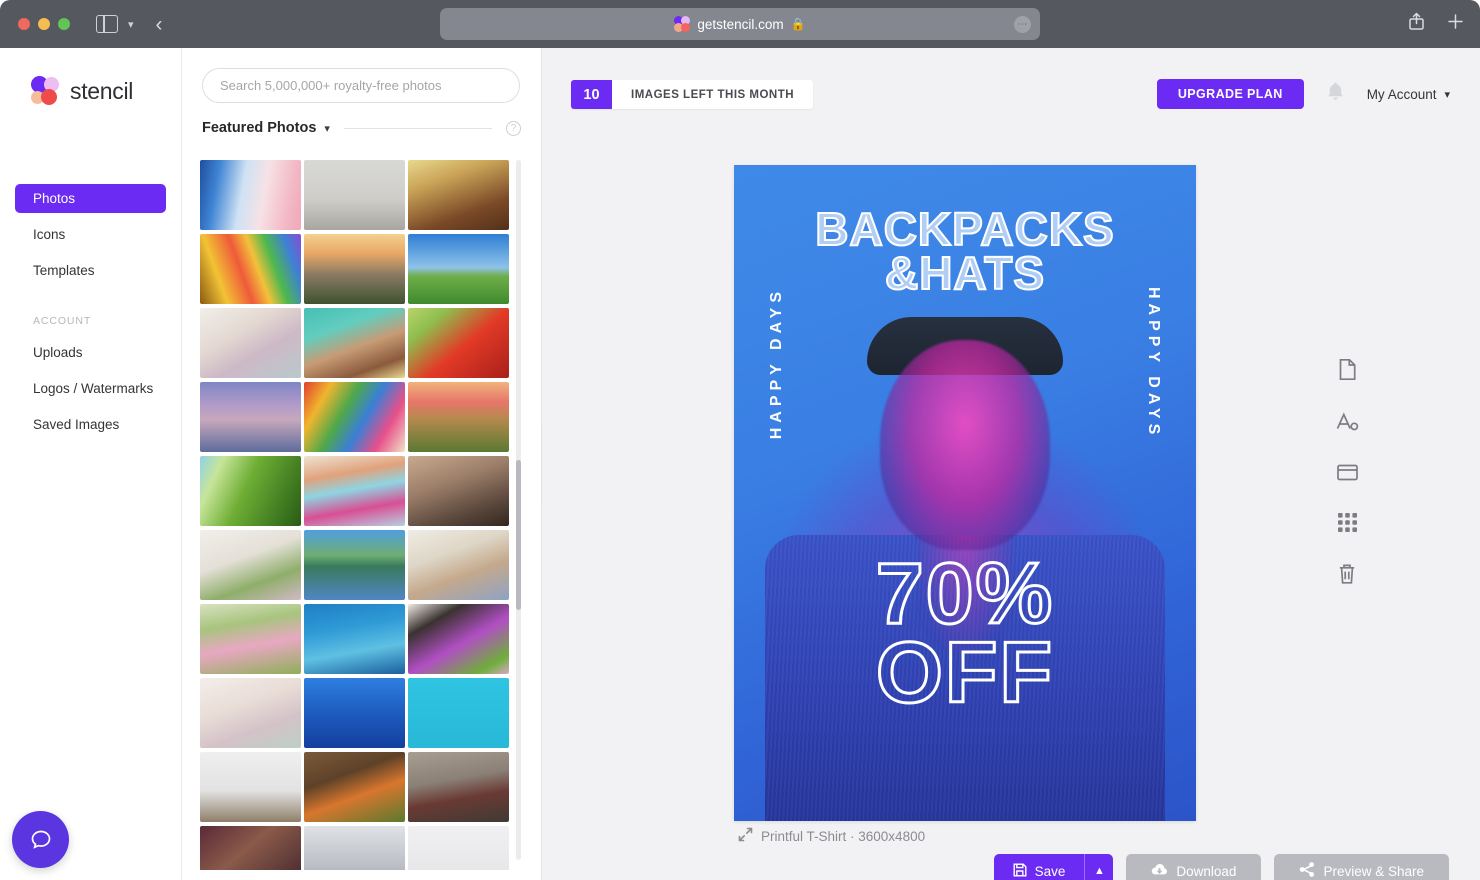 This screenshot has width=1480, height=880. Describe the element at coordinates (159, 24) in the screenshot. I see `back-arrow-icon: ‹` at that location.